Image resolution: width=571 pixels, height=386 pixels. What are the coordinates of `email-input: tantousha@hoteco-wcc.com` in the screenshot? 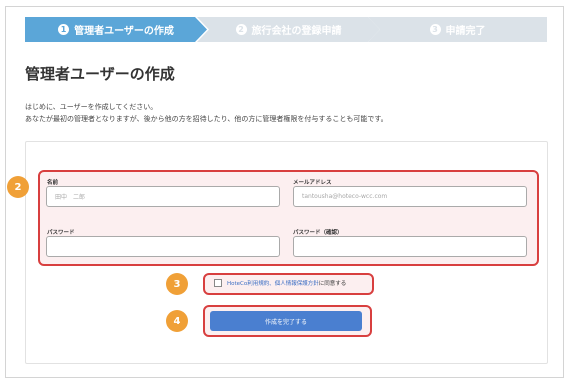 It's located at (410, 196).